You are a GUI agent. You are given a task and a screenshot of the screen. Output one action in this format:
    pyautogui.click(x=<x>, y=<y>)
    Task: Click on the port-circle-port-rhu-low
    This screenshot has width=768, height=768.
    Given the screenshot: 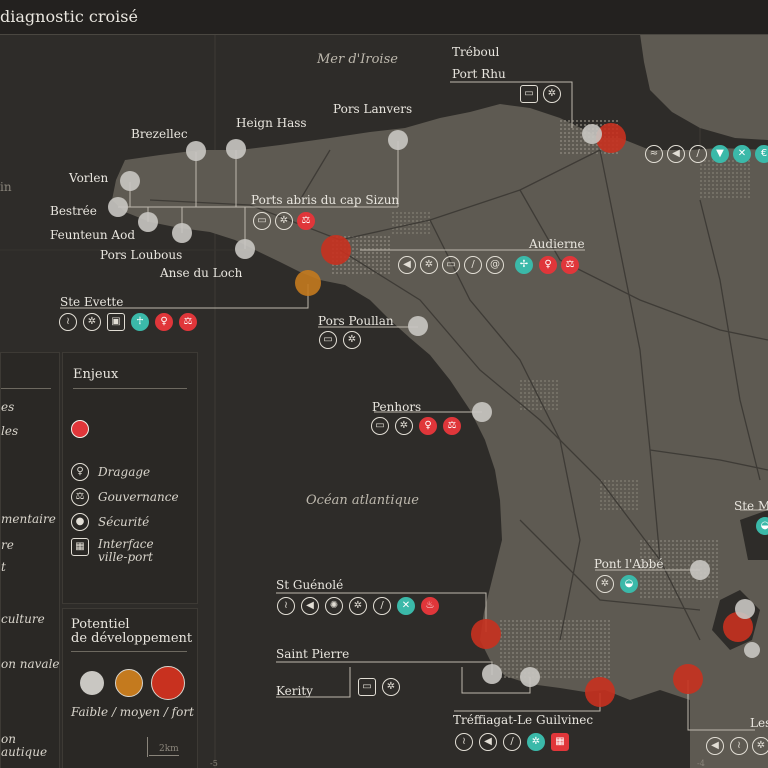 What is the action you would take?
    pyautogui.click(x=592, y=134)
    